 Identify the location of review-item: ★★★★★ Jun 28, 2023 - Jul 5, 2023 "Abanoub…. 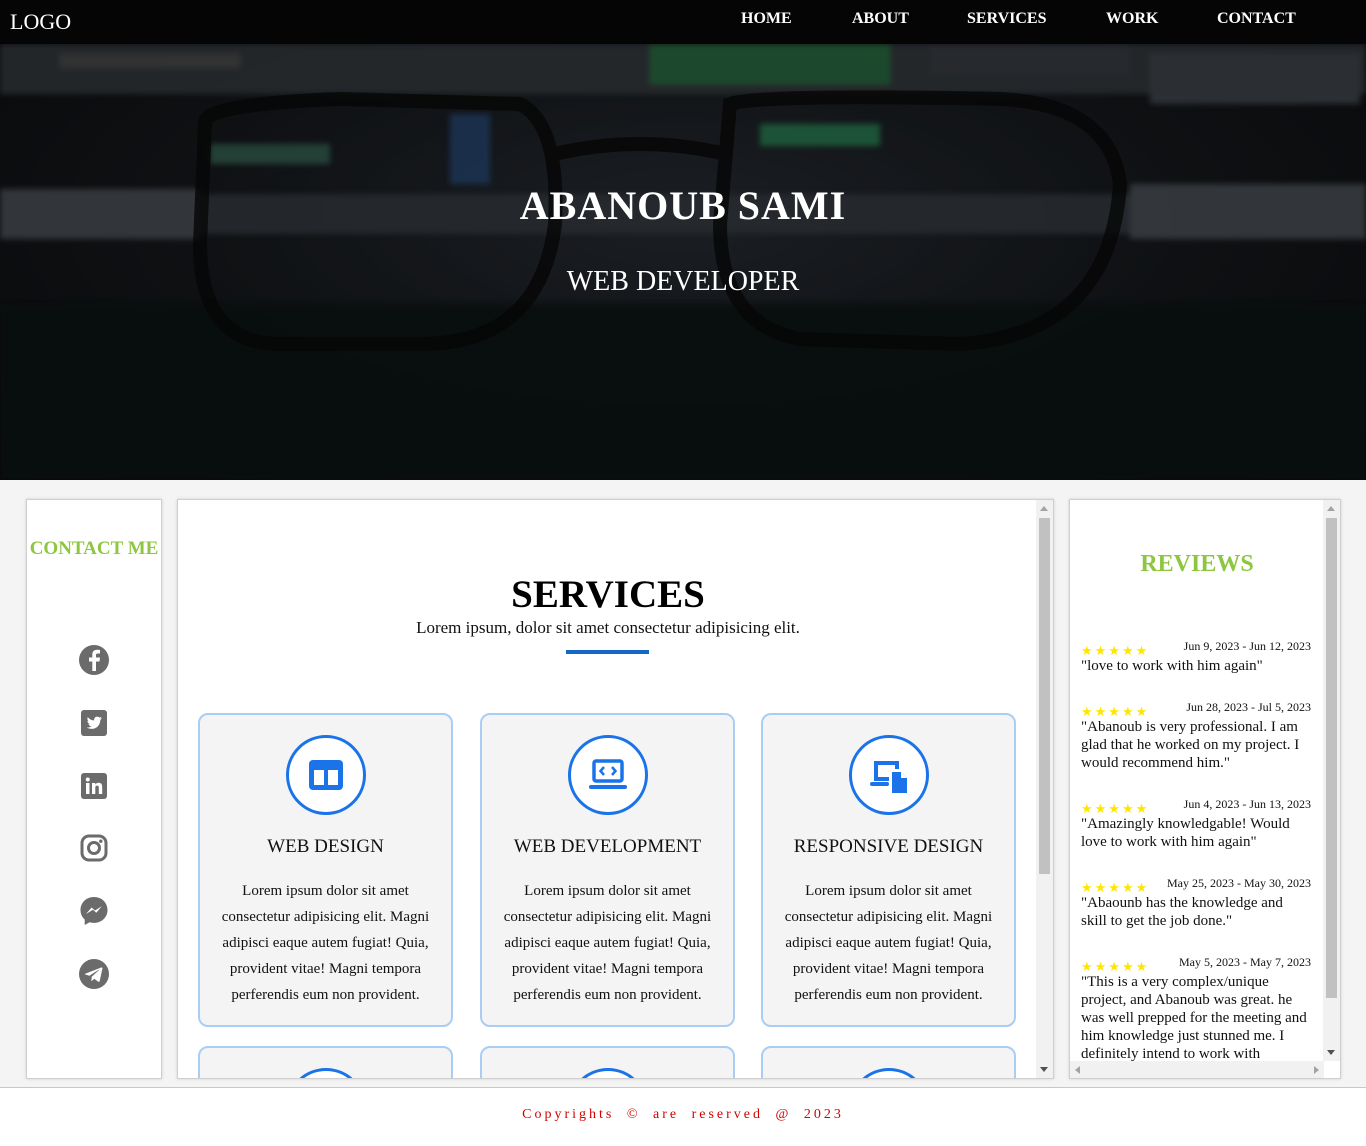
(1196, 736).